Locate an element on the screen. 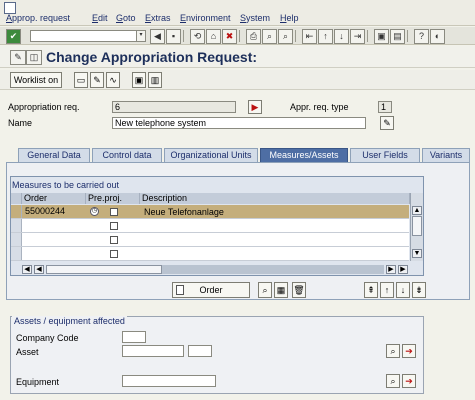 Image resolution: width=475 pixels, height=400 pixels. command-field is located at coordinates (85, 36).